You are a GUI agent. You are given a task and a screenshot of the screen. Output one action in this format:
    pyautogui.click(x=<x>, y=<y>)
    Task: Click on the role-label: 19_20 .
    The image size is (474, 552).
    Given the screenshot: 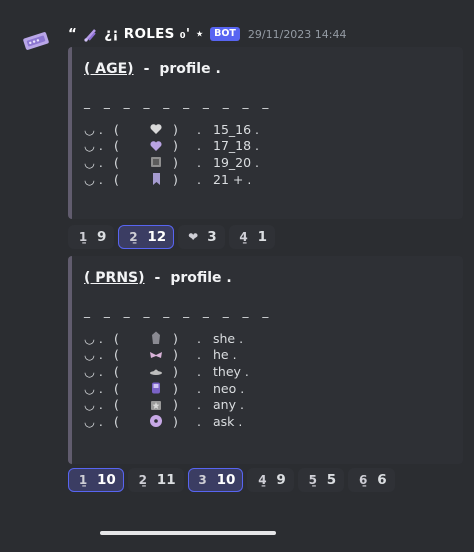 What is the action you would take?
    pyautogui.click(x=236, y=162)
    